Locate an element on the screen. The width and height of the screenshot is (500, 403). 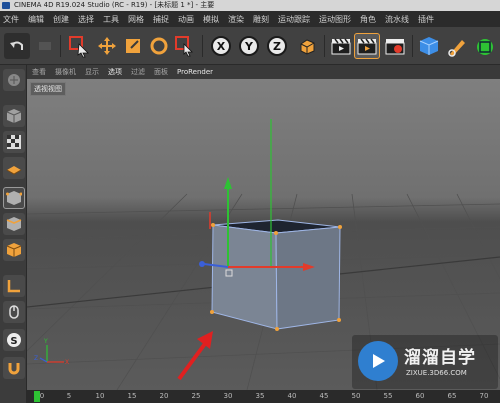
timeline-tick: 10 is located at coordinates (100, 396).